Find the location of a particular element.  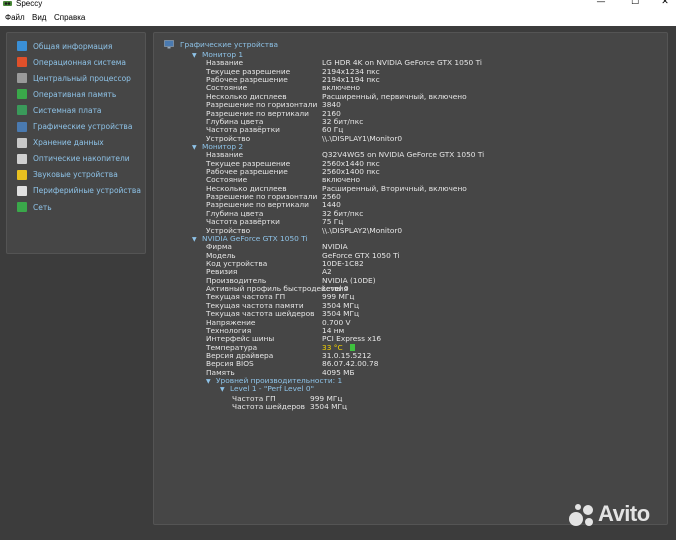

perf-levels-collapse-arrow: ▼ is located at coordinates (208, 381).